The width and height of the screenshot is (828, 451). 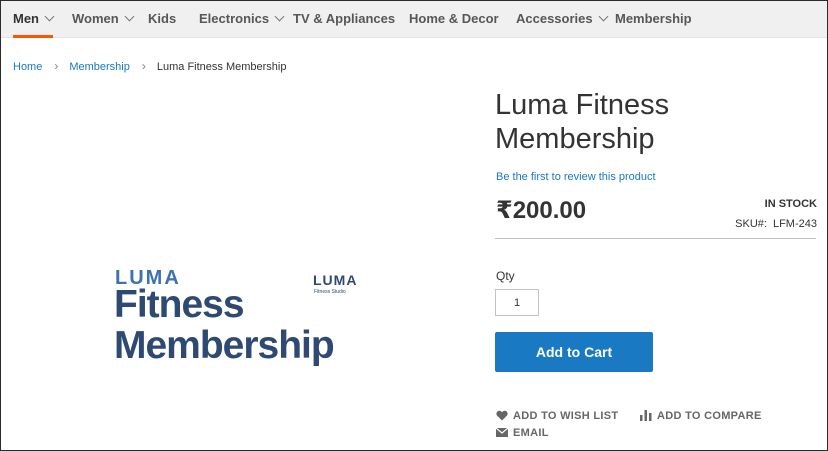 What do you see at coordinates (531, 433) in the screenshot?
I see `email-label: EMAIL` at bounding box center [531, 433].